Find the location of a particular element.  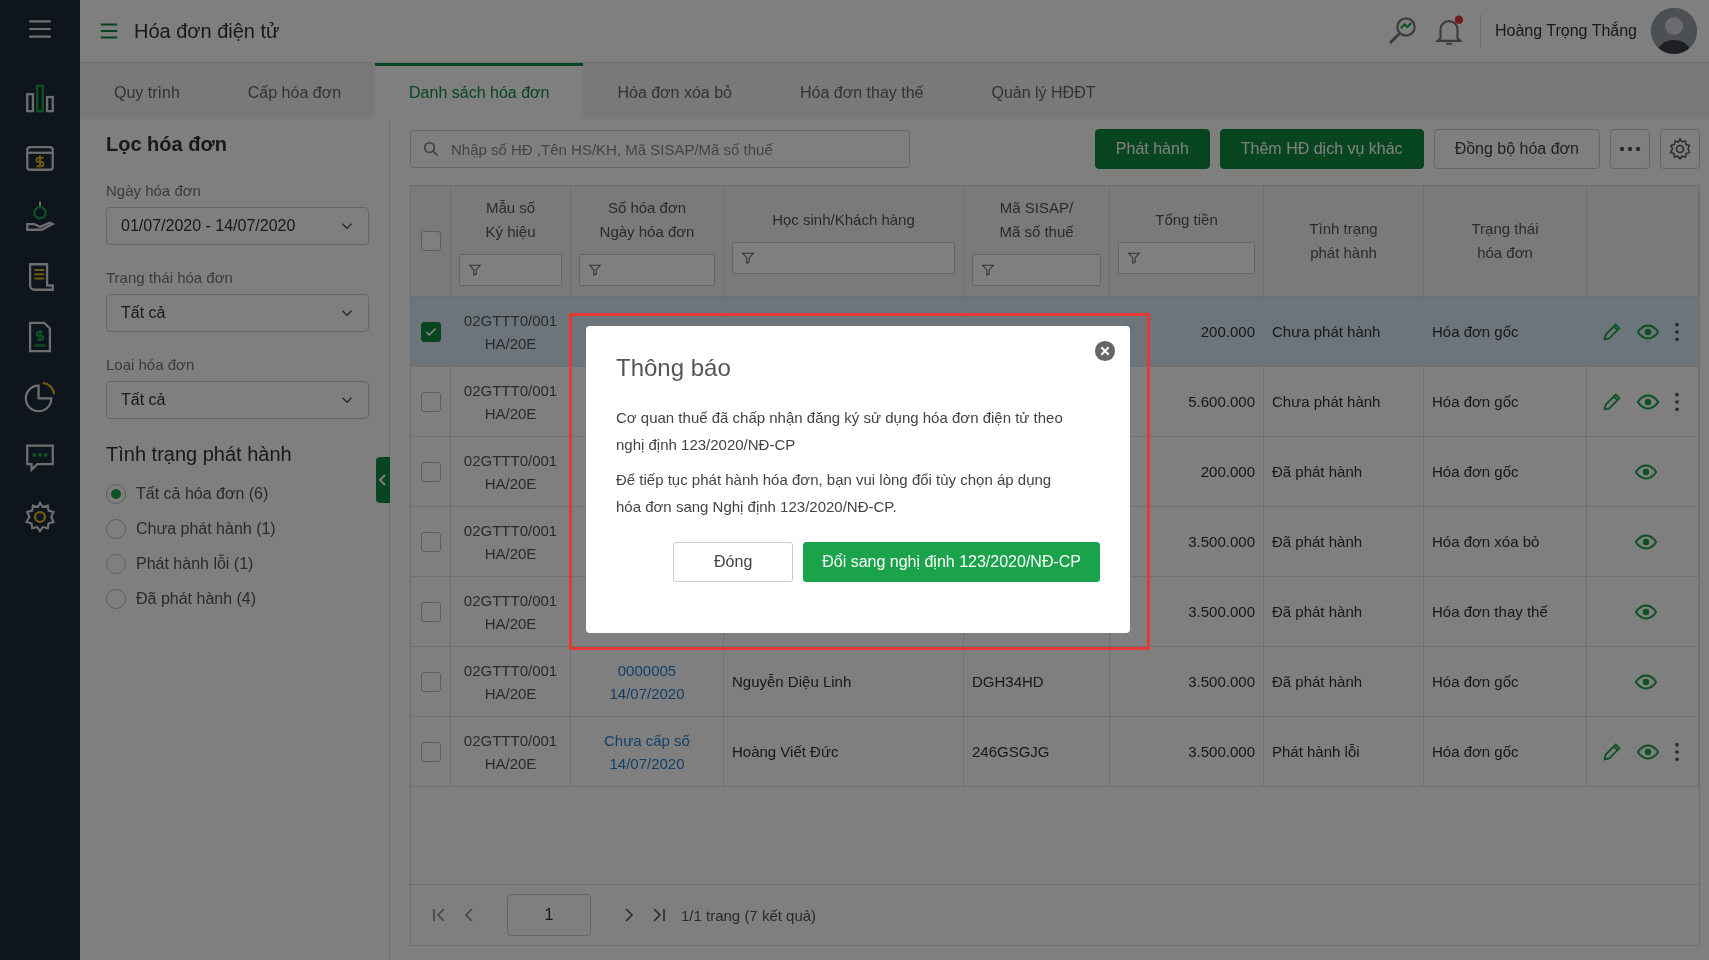

field-label: Loại hóa đơn is located at coordinates (151, 364).